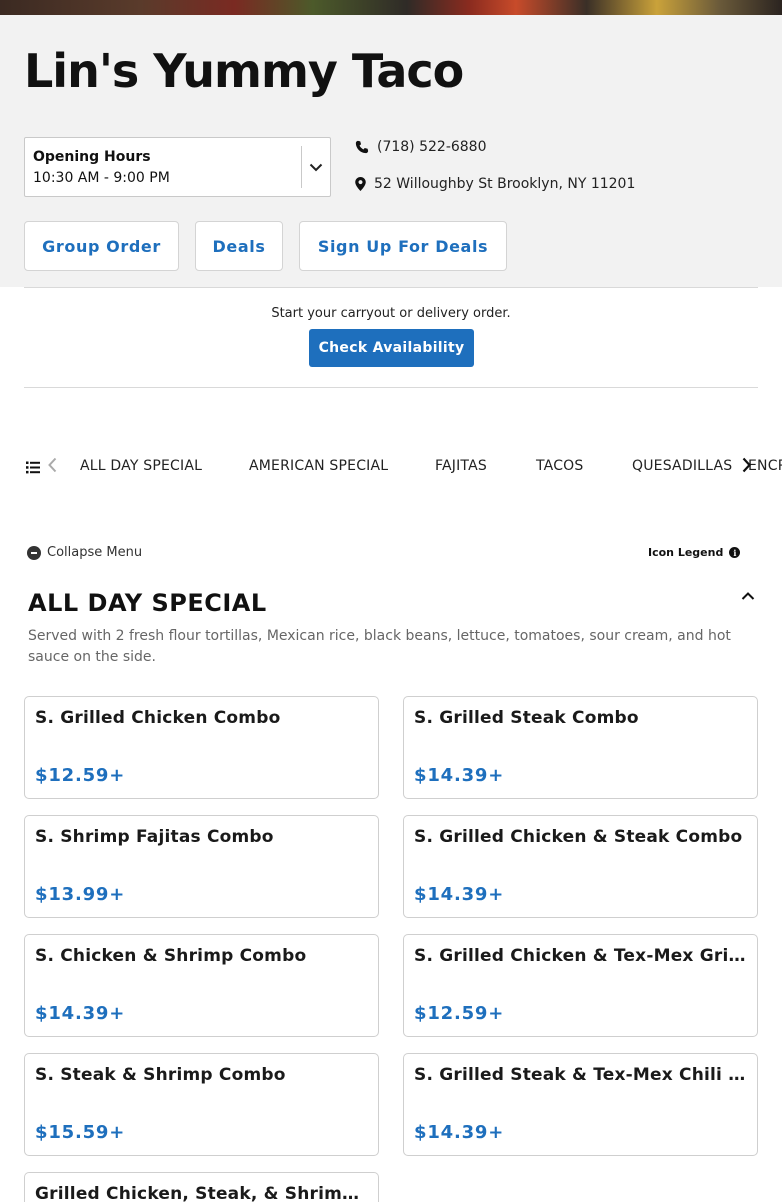 Image resolution: width=782 pixels, height=1202 pixels. What do you see at coordinates (682, 466) in the screenshot?
I see `category-tab-quesadillas: QUESADILLAS` at bounding box center [682, 466].